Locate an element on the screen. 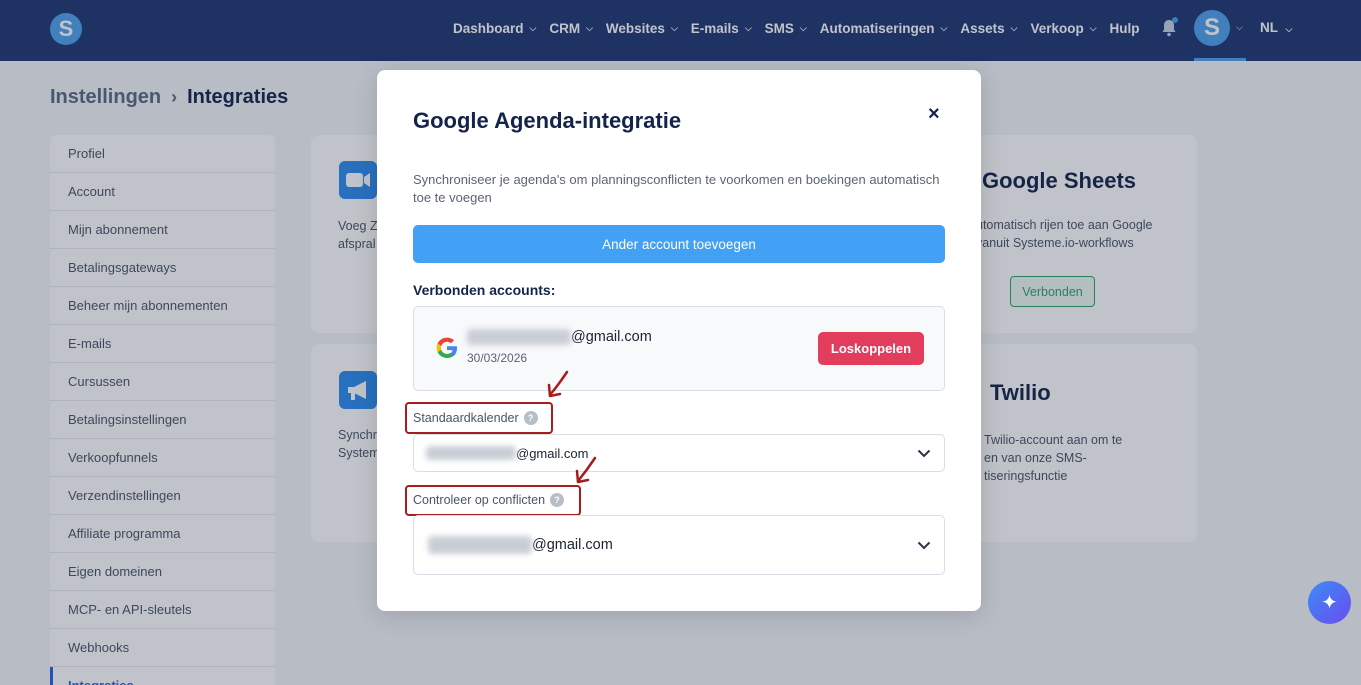 The width and height of the screenshot is (1361, 685). account-email: @gmail.com is located at coordinates (559, 337).